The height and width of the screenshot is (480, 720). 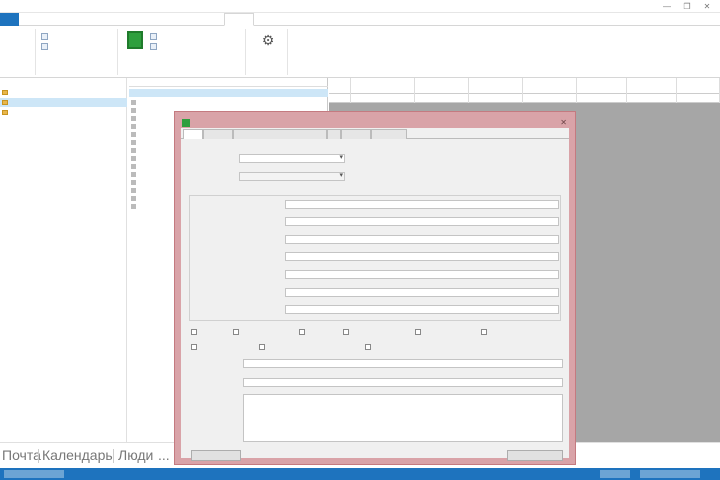 What do you see at coordinates (63, 260) in the screenshot?
I see `folder-pane` at bounding box center [63, 260].